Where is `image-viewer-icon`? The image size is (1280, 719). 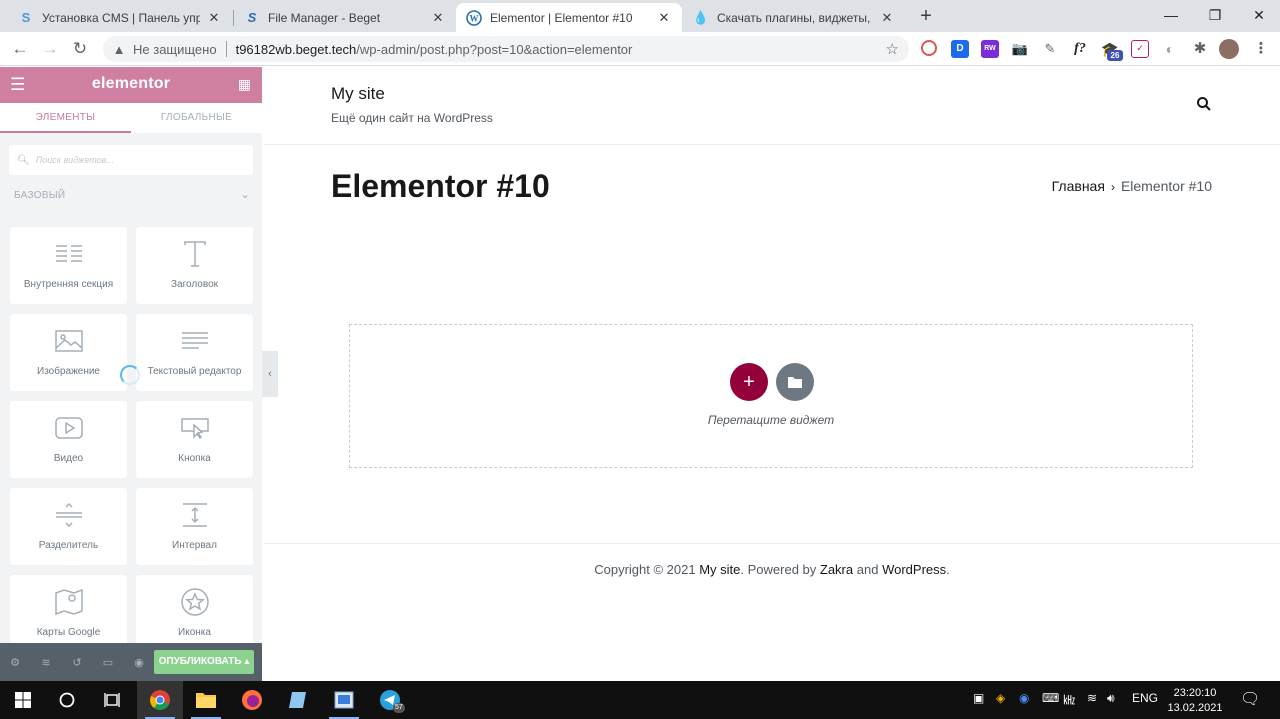
image-viewer-icon is located at coordinates (344, 700).